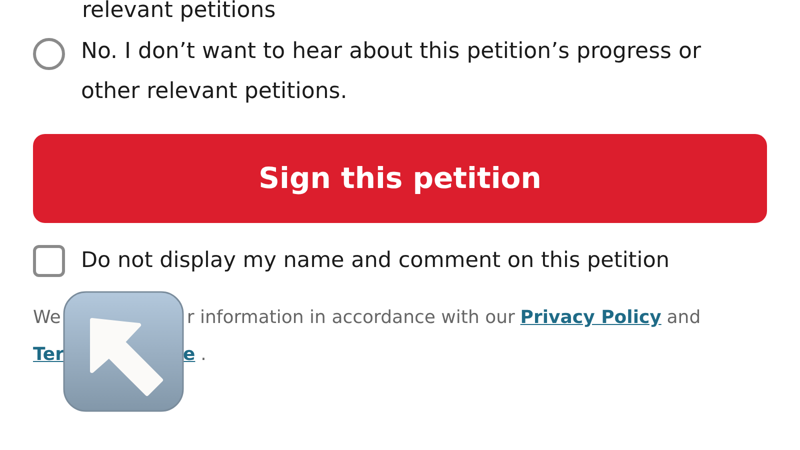 The image size is (800, 450). Describe the element at coordinates (375, 261) in the screenshot. I see `checkbox-label: Do not display my name and comment on this petition` at that location.